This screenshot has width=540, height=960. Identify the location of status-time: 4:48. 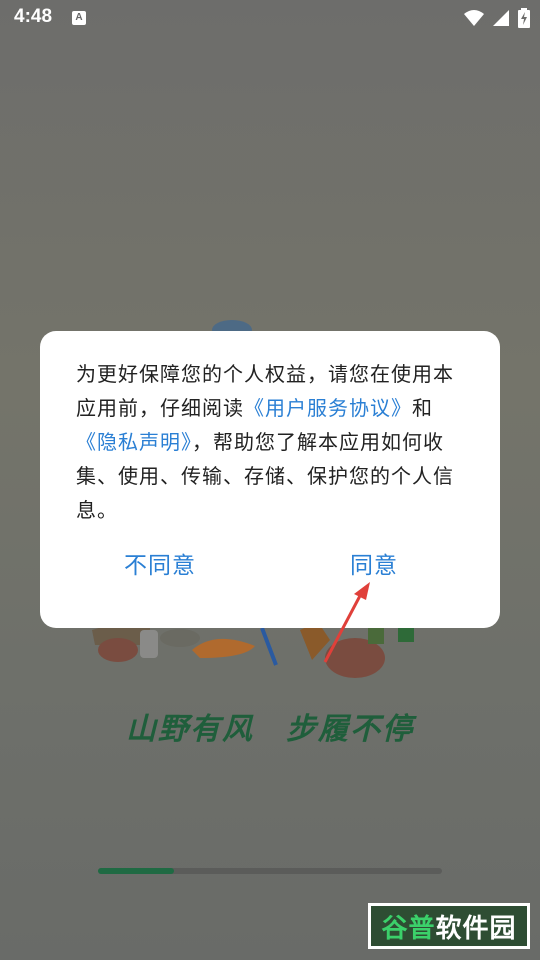
(33, 16).